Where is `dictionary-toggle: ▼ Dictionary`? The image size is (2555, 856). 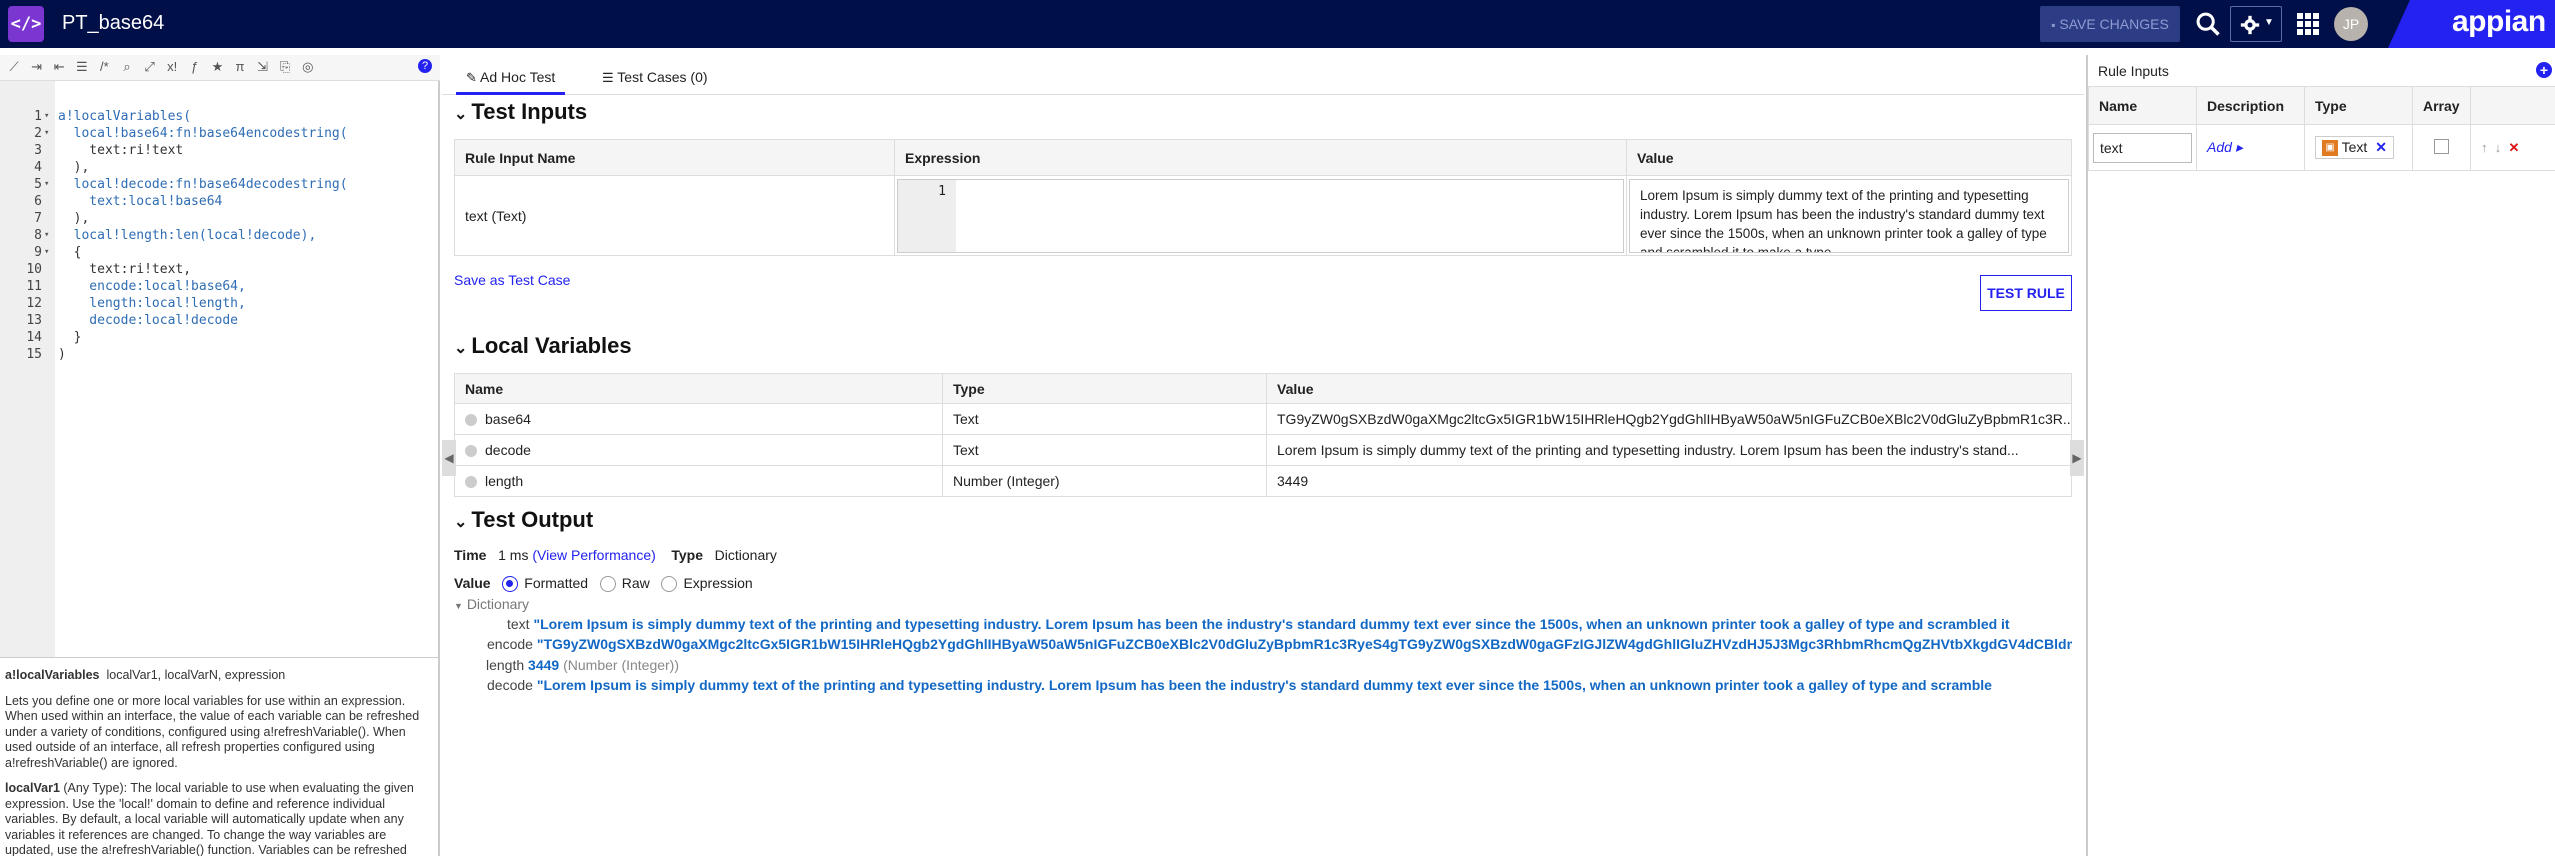
dictionary-toggle: ▼ Dictionary is located at coordinates (491, 604).